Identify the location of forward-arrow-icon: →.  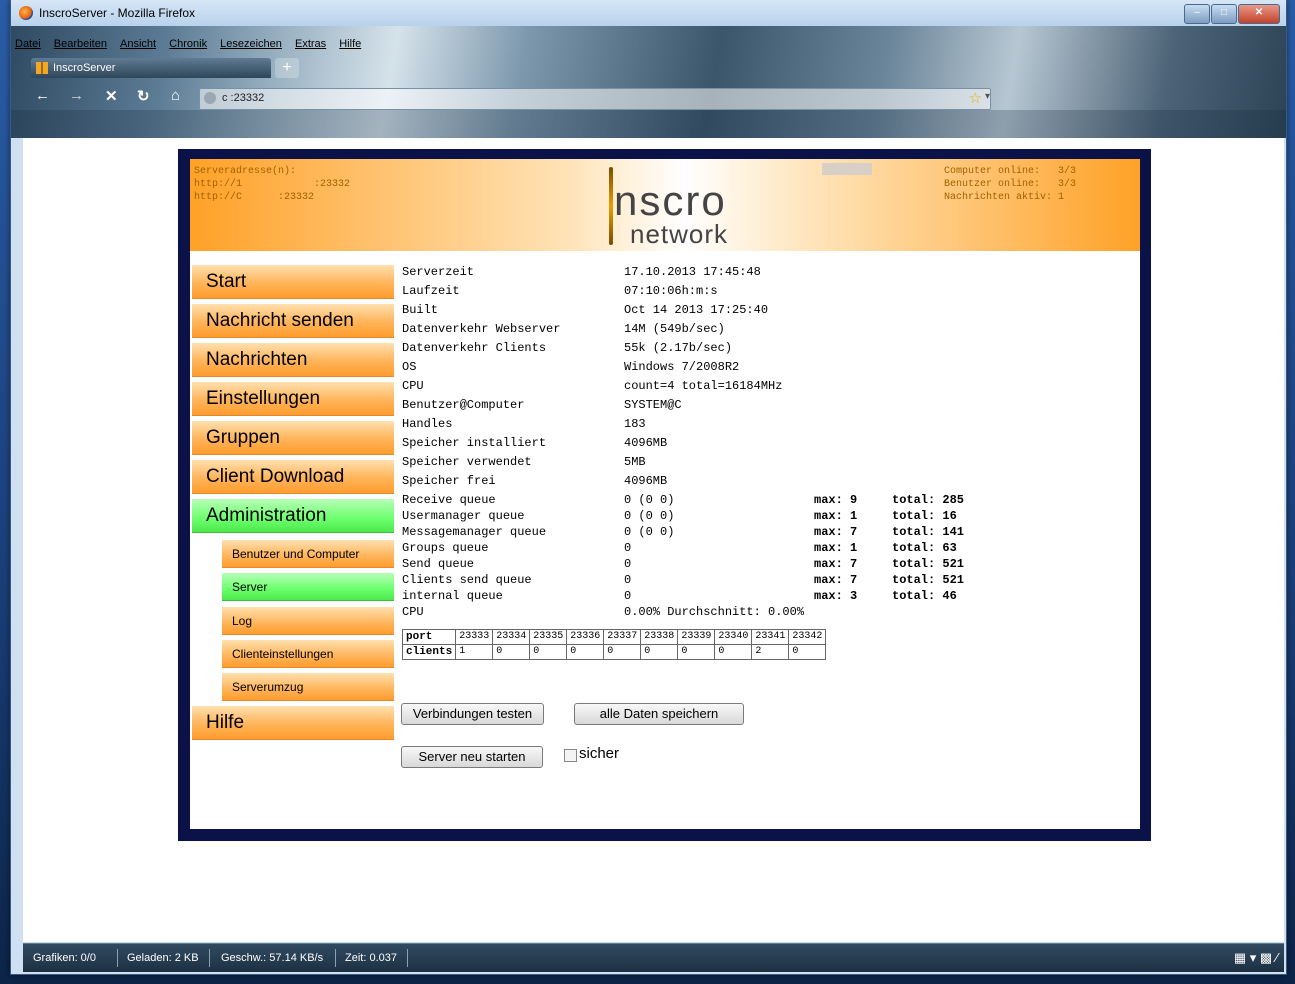
(76, 95).